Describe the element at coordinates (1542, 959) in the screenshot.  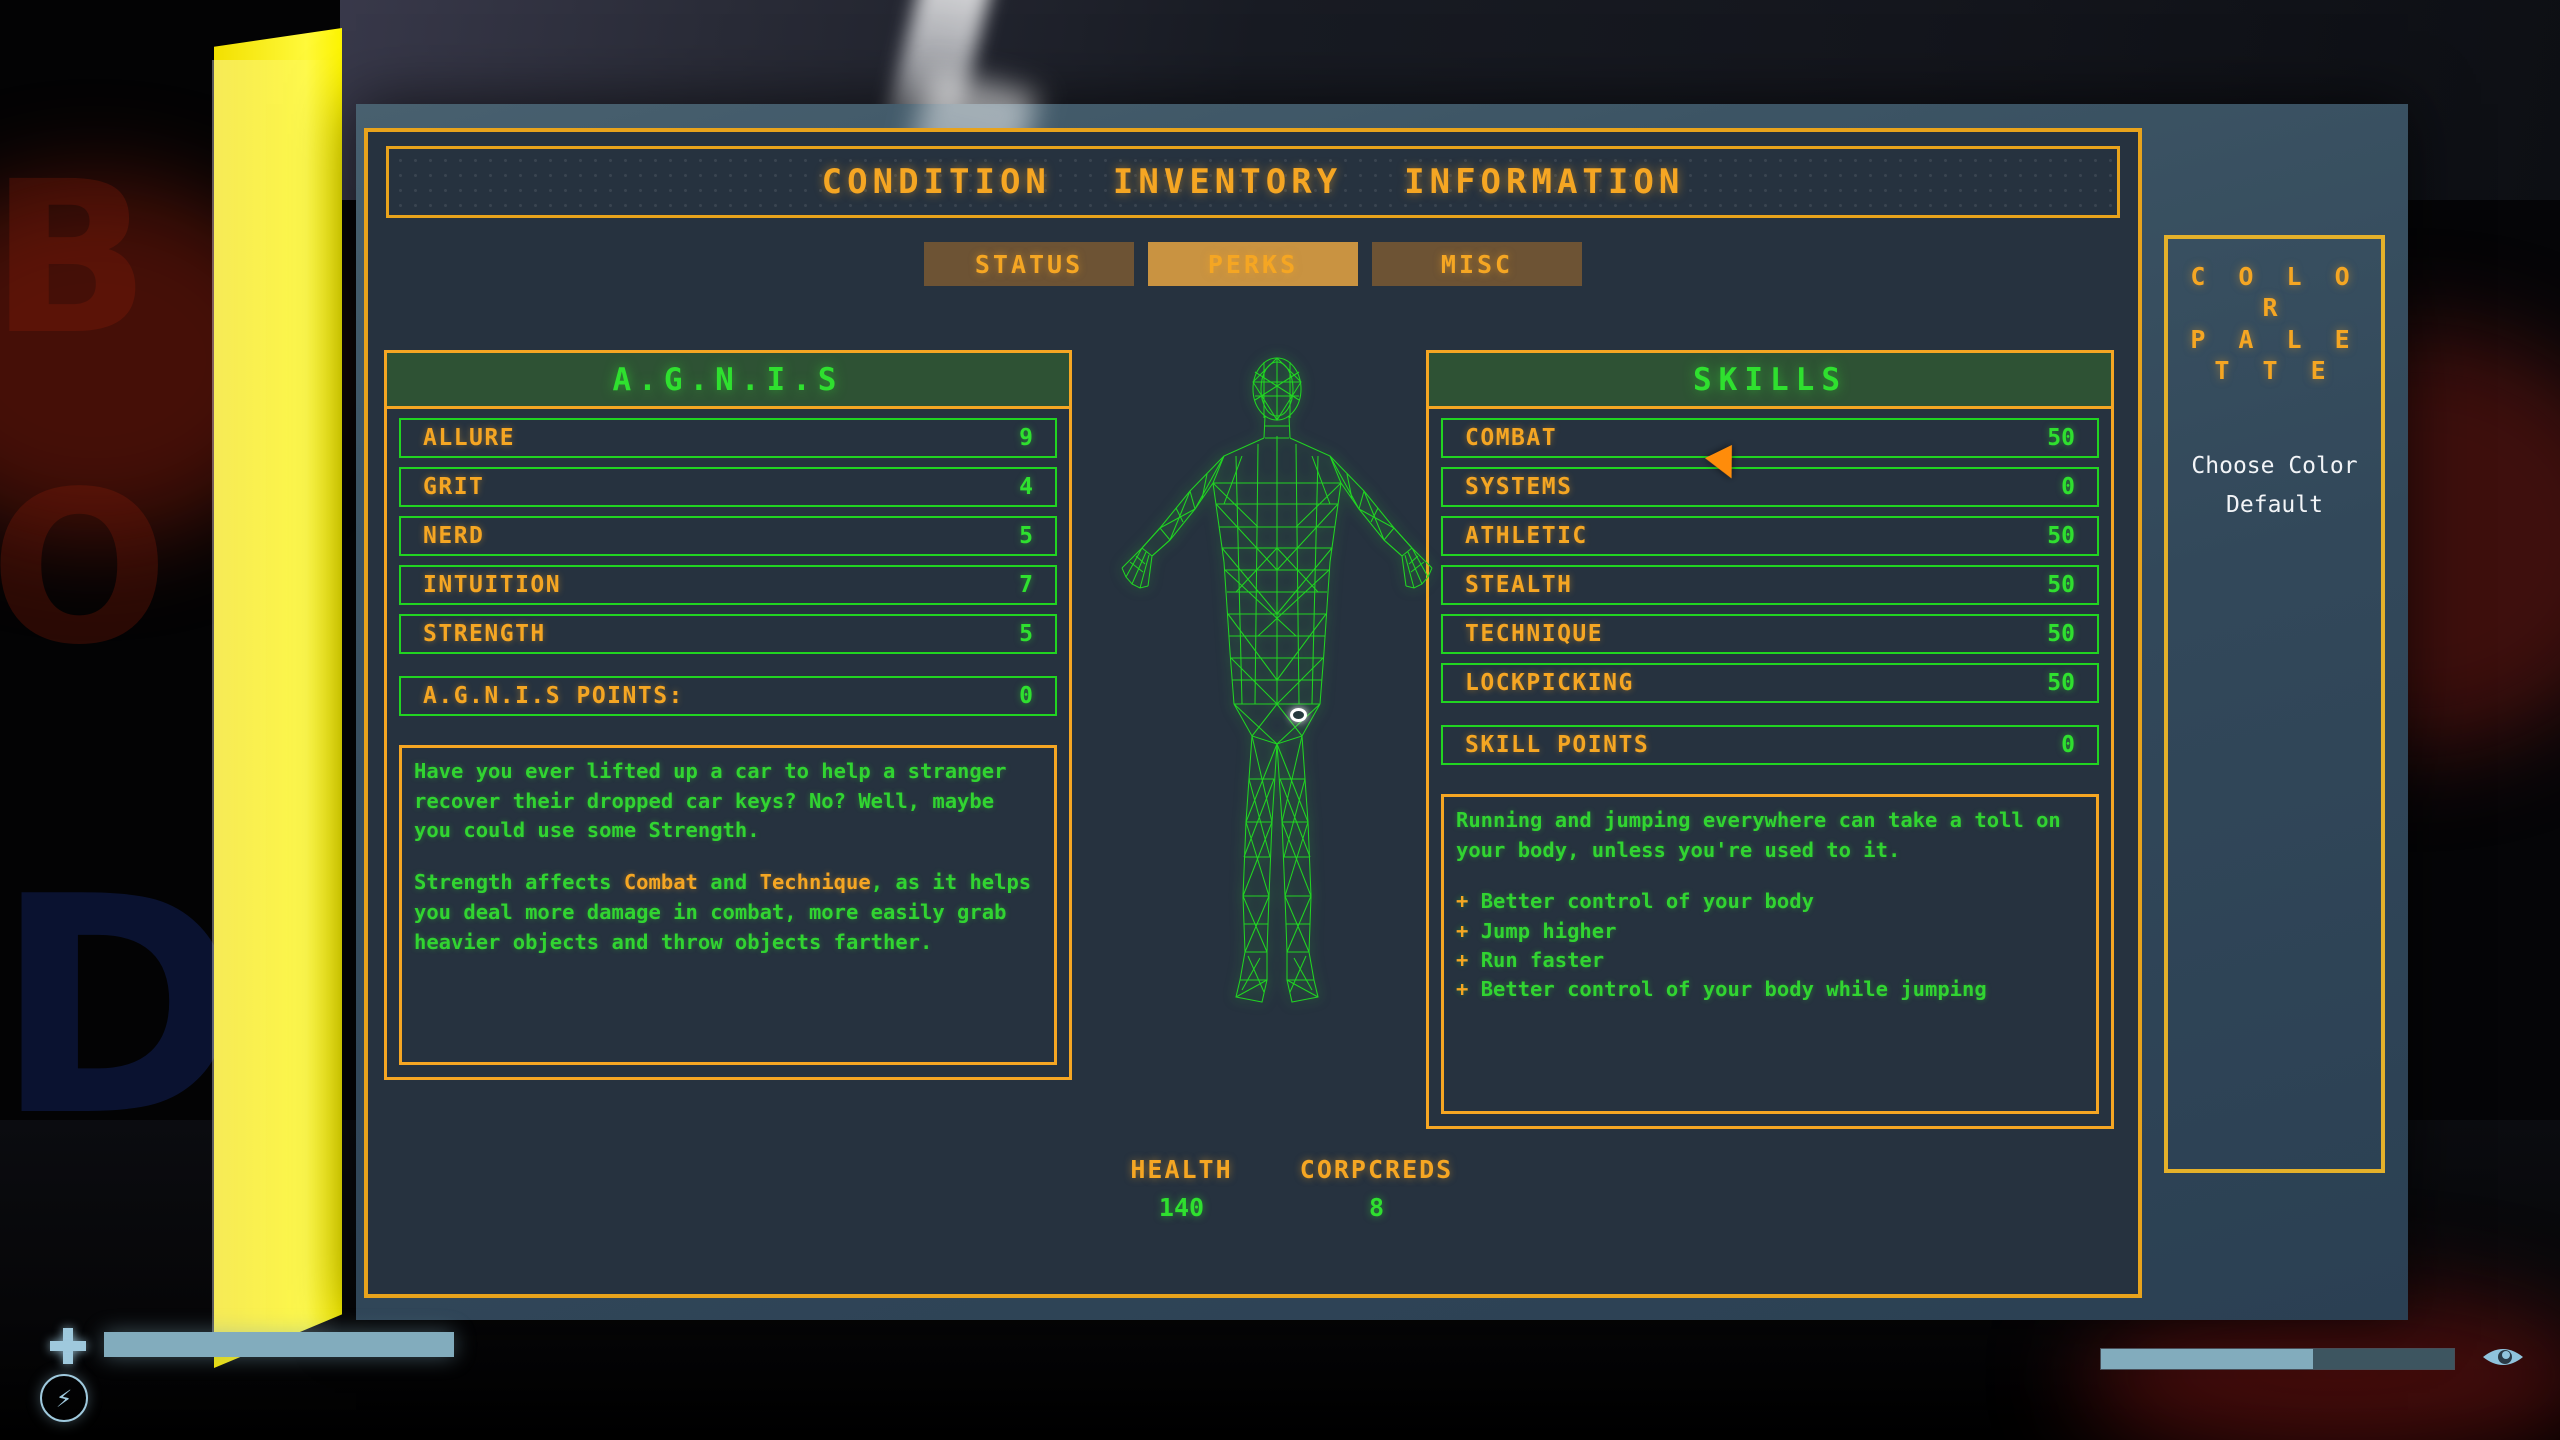
I see `perk-text: Run faster` at that location.